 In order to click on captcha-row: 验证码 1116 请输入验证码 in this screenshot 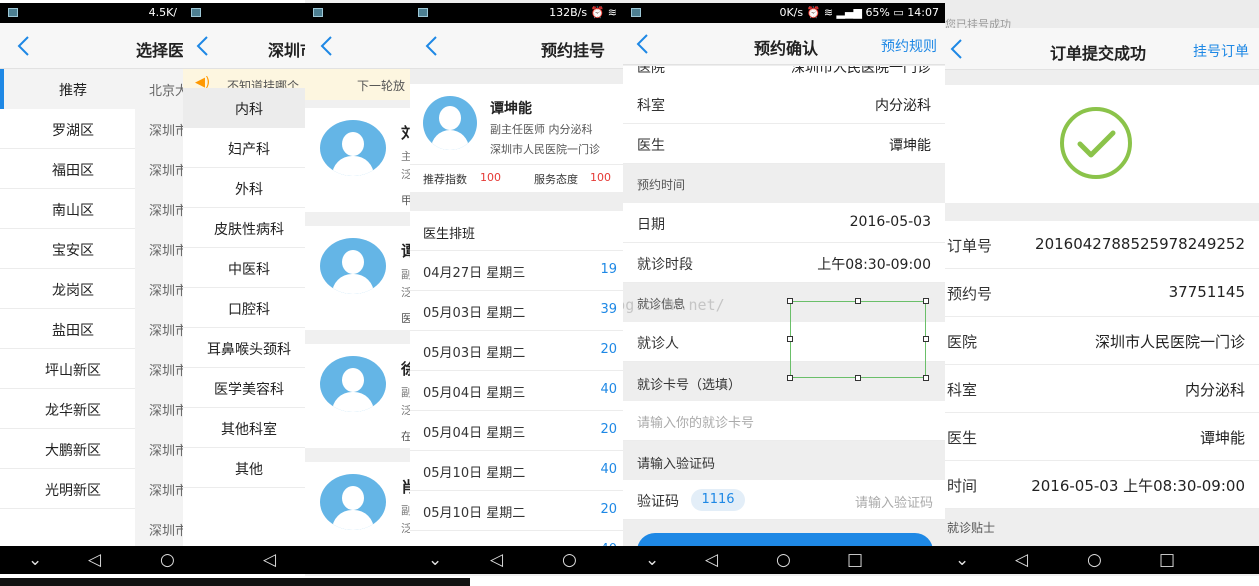, I will do `click(784, 500)`.